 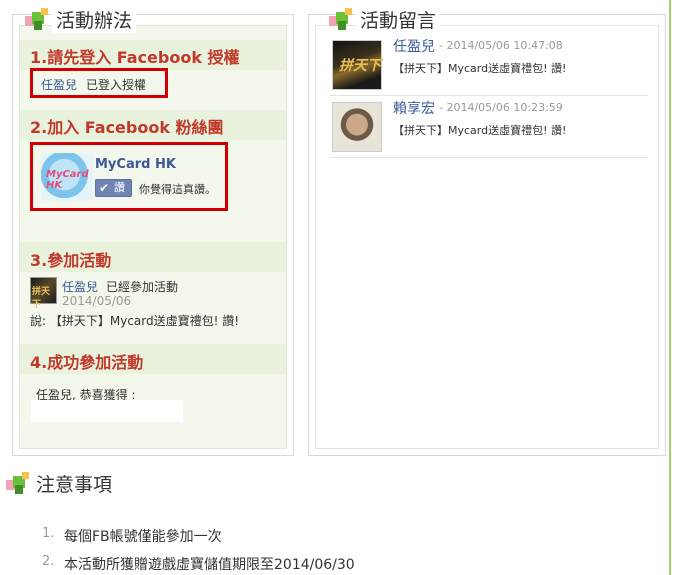 I want to click on participant-name-link: 任盈兒, so click(x=80, y=286).